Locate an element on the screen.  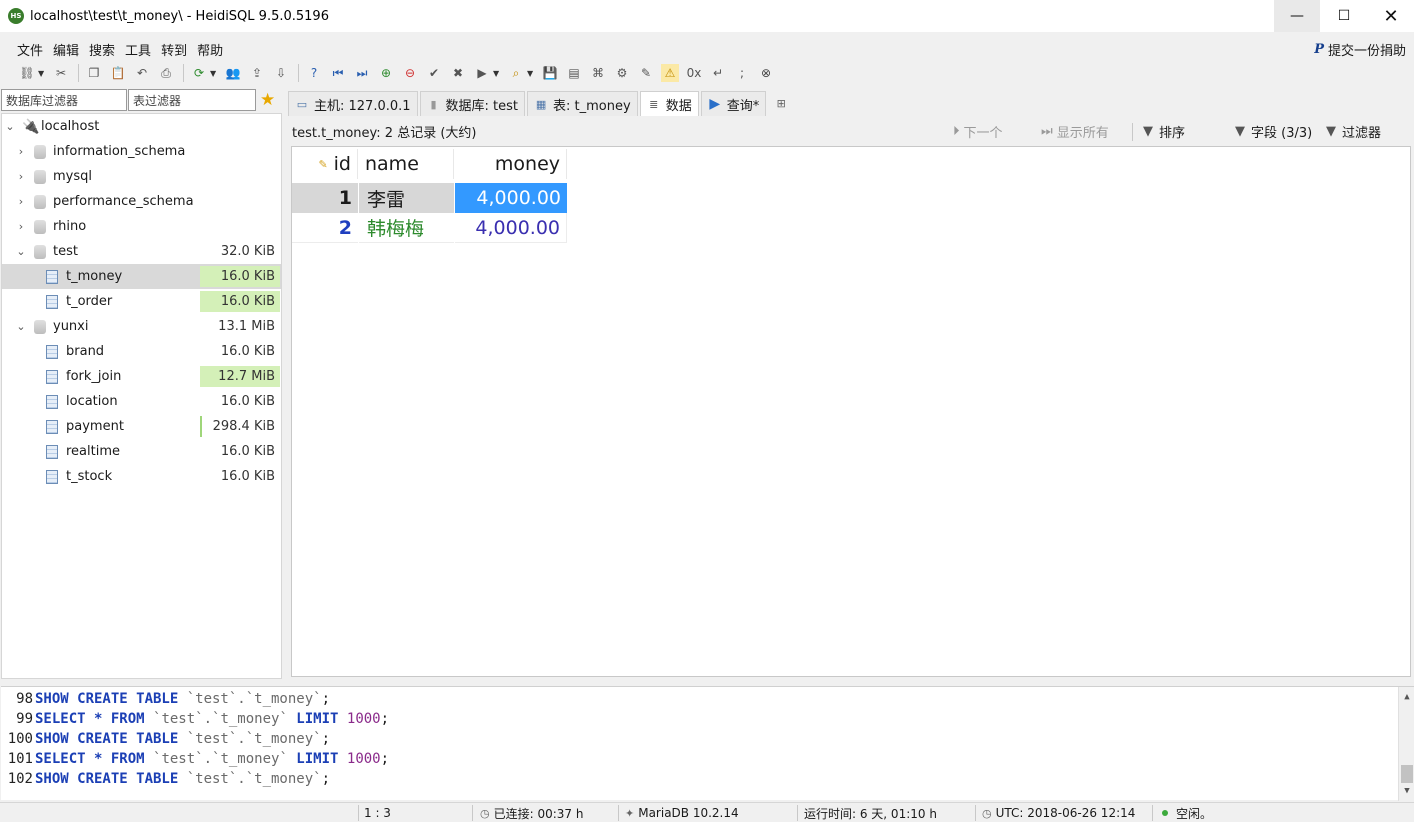
edit-icon: ✎ is located at coordinates (646, 73).